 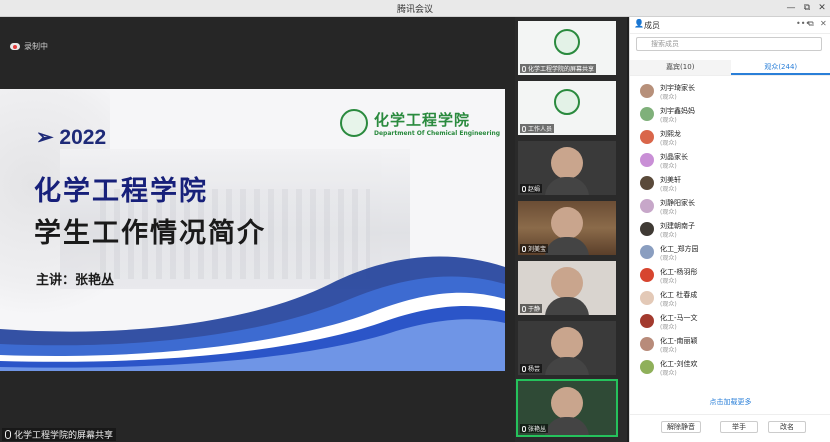 I want to click on member-row: 刘静阳家长 (观众), so click(x=730, y=205).